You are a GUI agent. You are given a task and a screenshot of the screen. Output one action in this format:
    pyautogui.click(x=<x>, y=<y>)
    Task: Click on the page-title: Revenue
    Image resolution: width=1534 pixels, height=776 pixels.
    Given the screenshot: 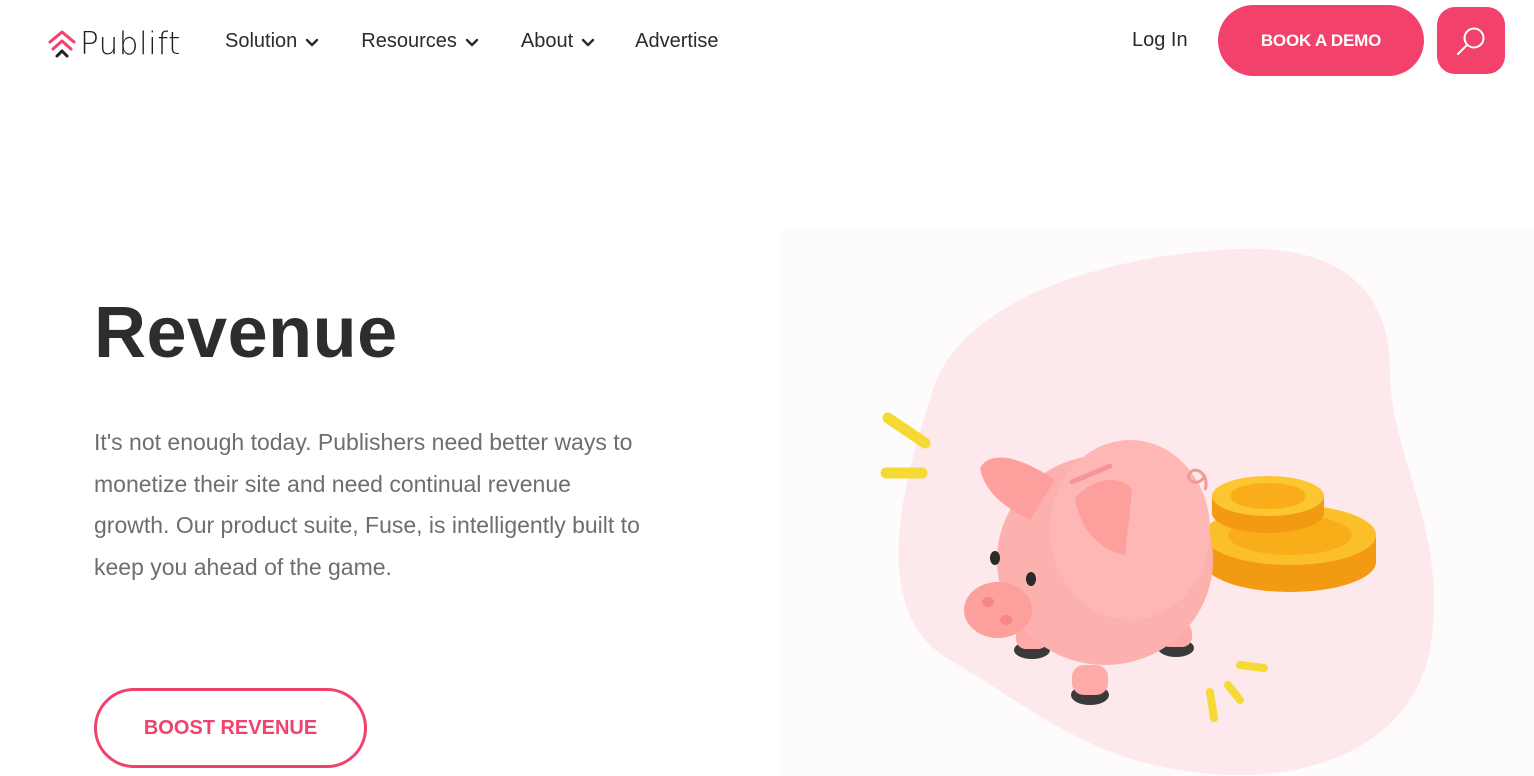 What is the action you would take?
    pyautogui.click(x=246, y=333)
    